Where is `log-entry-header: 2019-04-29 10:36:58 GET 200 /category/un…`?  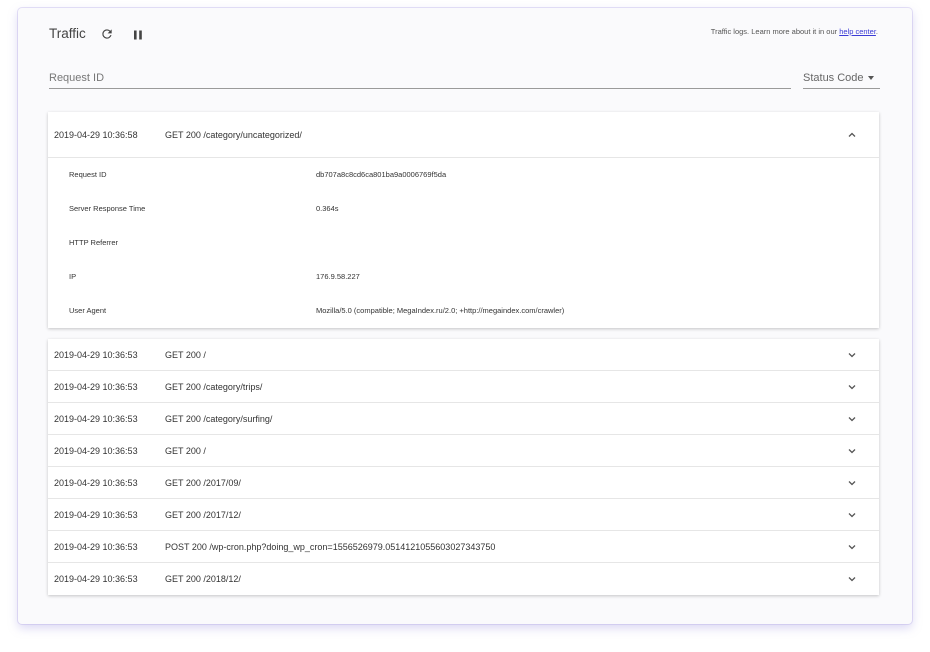
log-entry-header: 2019-04-29 10:36:58 GET 200 /category/un… is located at coordinates (463, 135).